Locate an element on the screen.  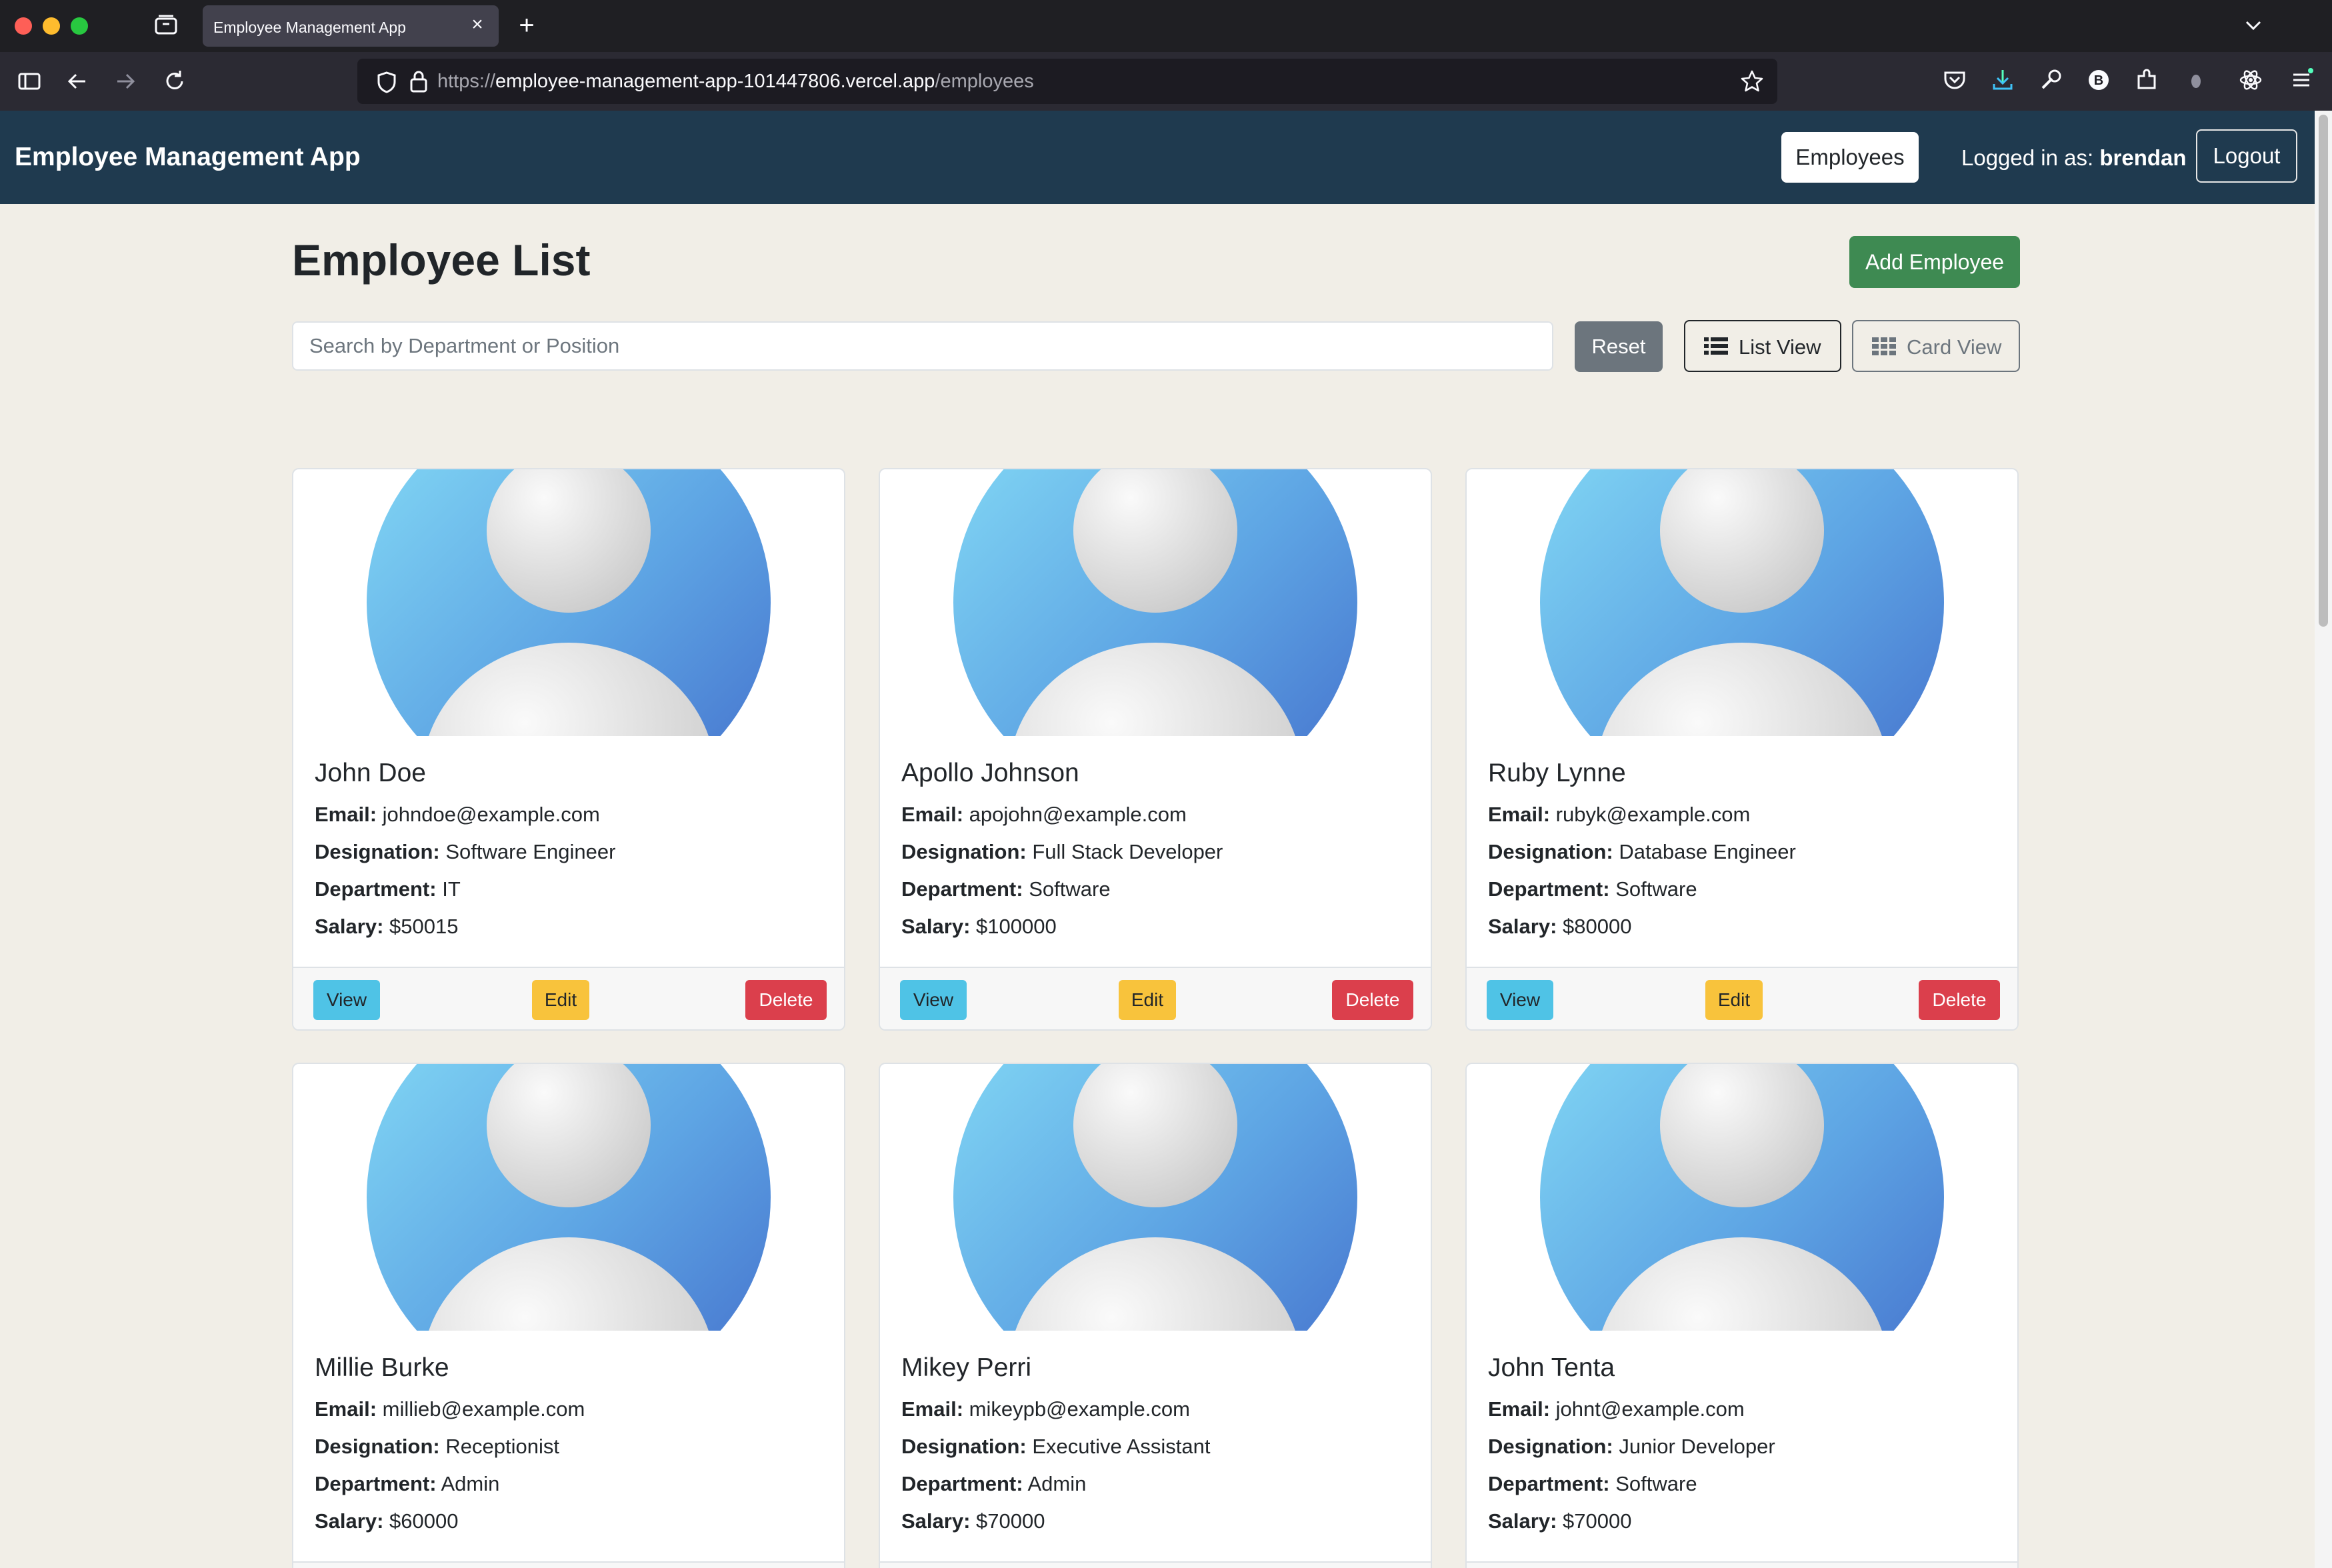
lock-icon is located at coordinates (418, 81).